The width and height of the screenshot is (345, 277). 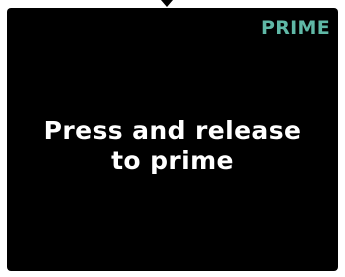 What do you see at coordinates (167, 3) in the screenshot?
I see `triangle-down-icon` at bounding box center [167, 3].